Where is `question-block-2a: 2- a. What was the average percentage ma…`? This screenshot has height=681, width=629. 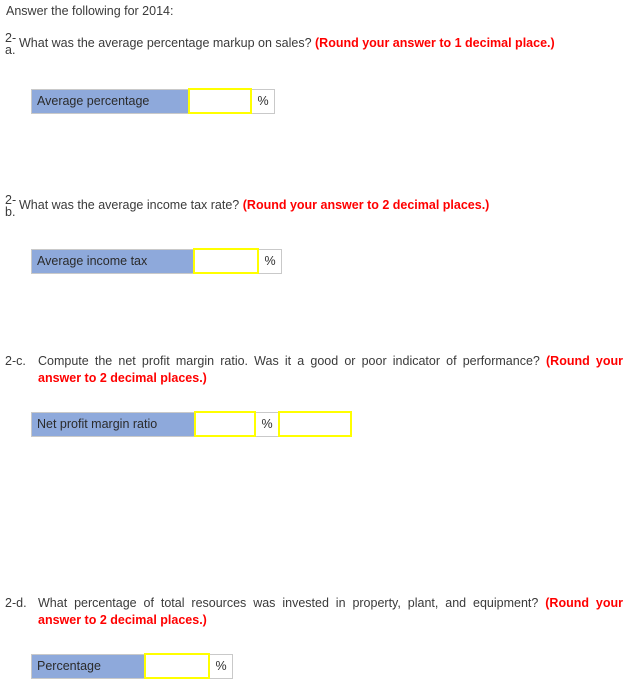 question-block-2a: 2- a. What was the average percentage ma… is located at coordinates (314, 43).